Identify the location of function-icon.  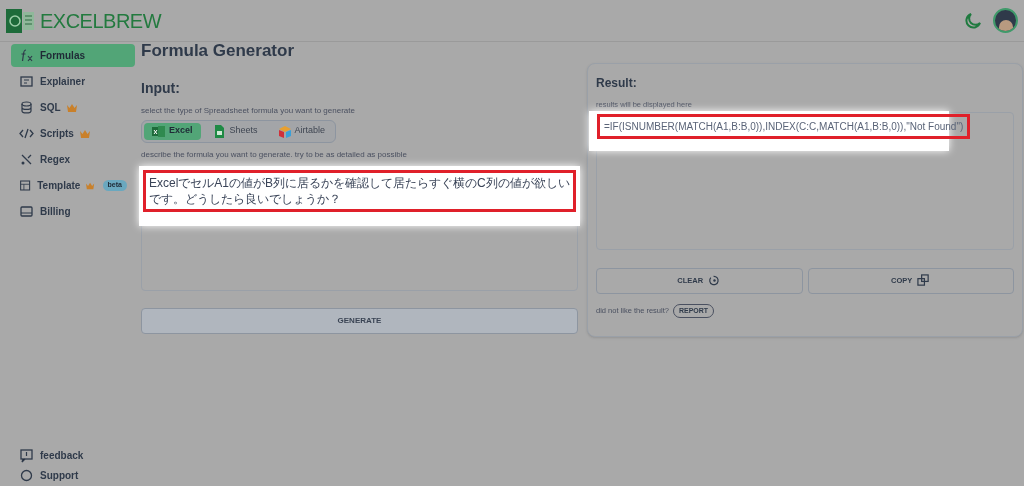
(26, 55).